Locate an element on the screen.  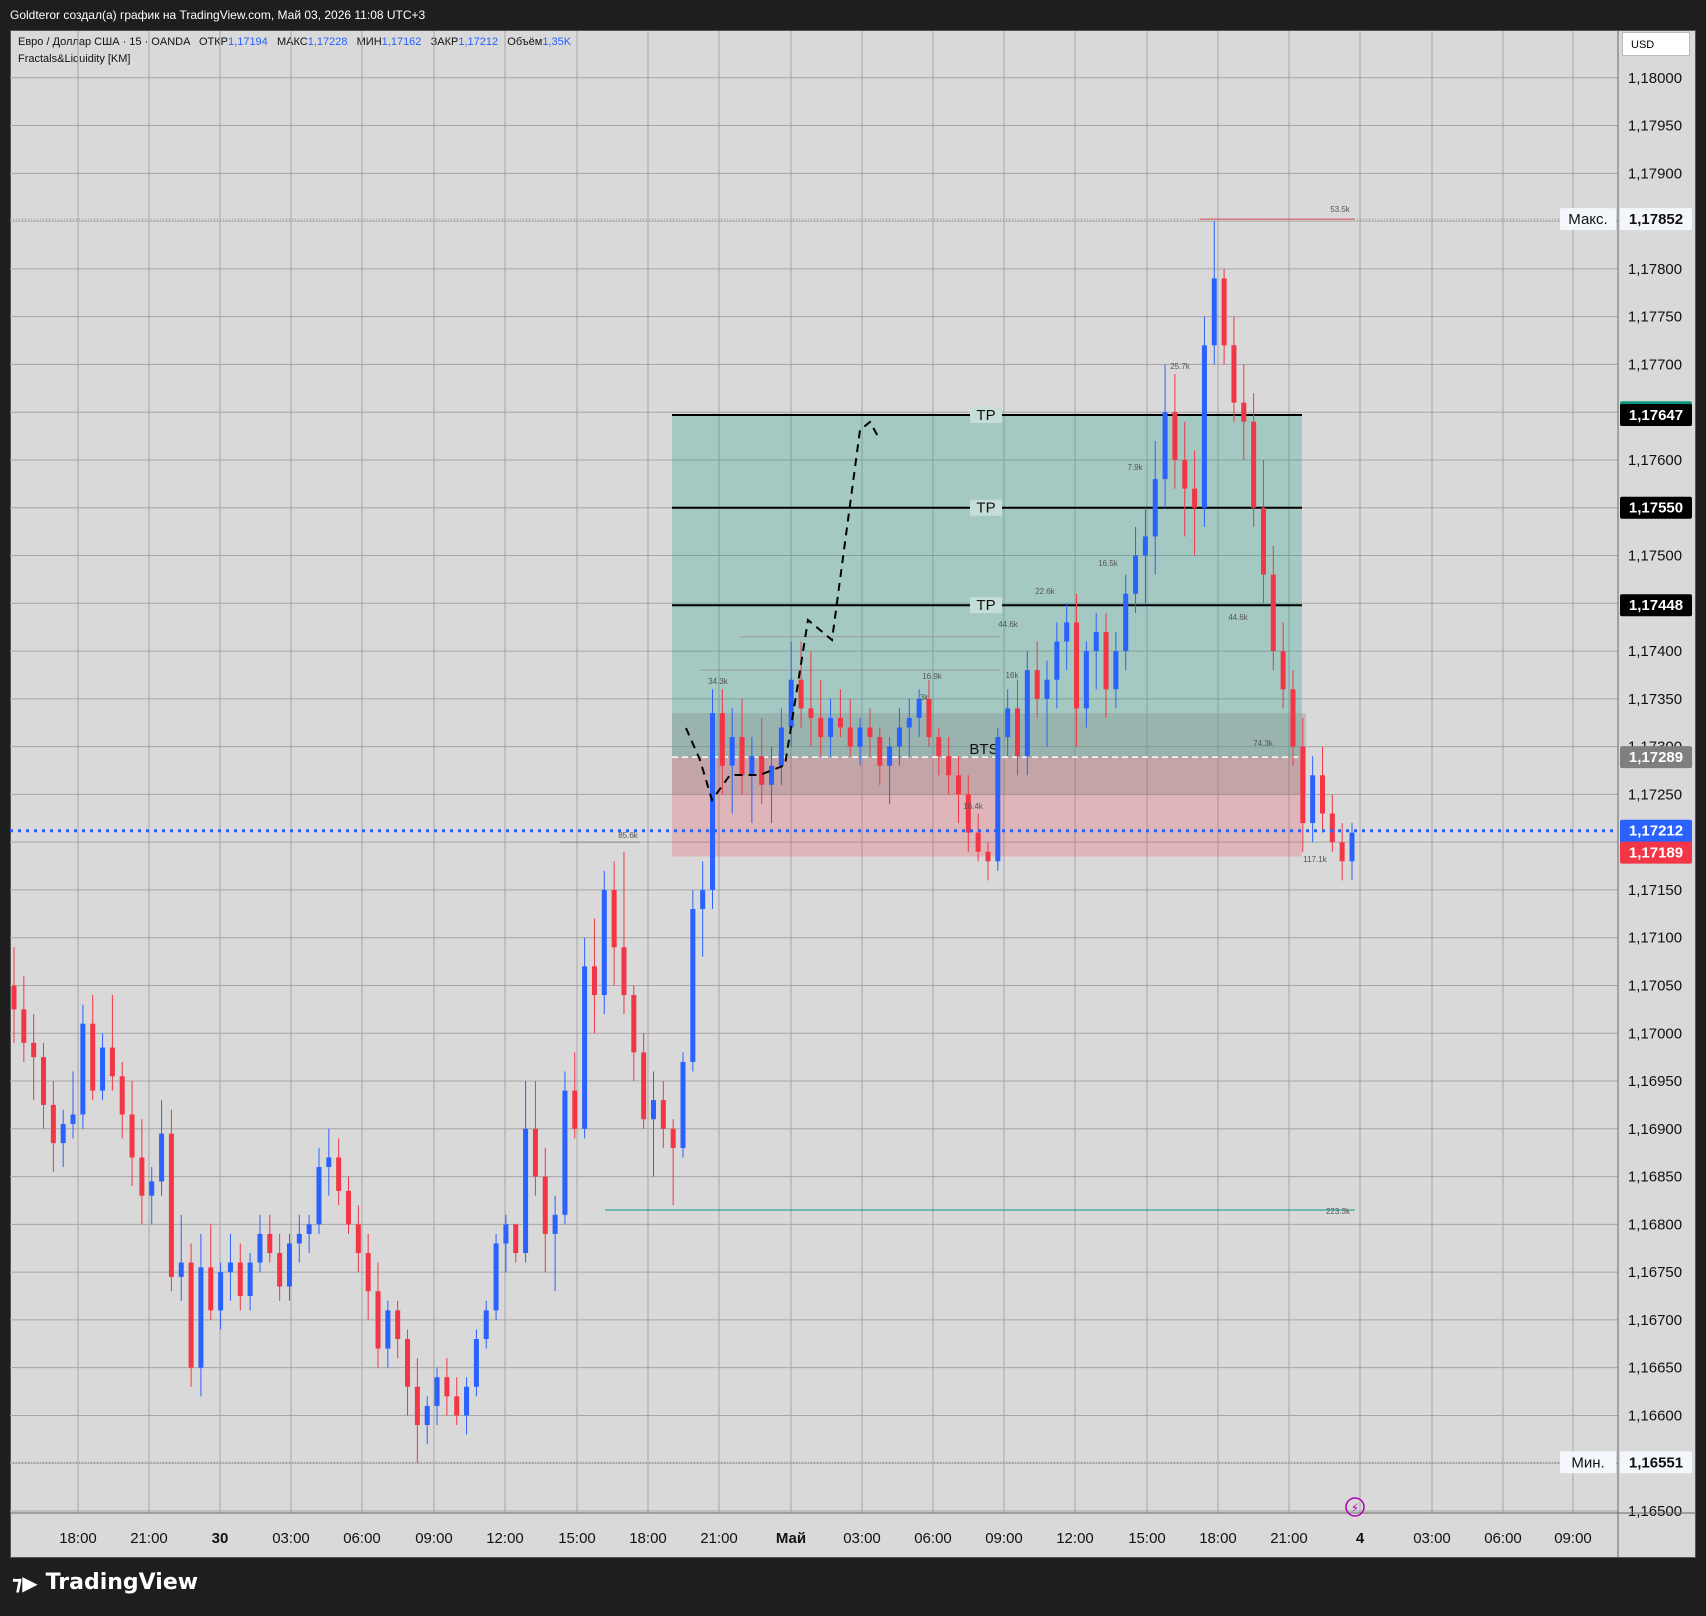
price-tag-label: Мин. is located at coordinates (1587, 1462).